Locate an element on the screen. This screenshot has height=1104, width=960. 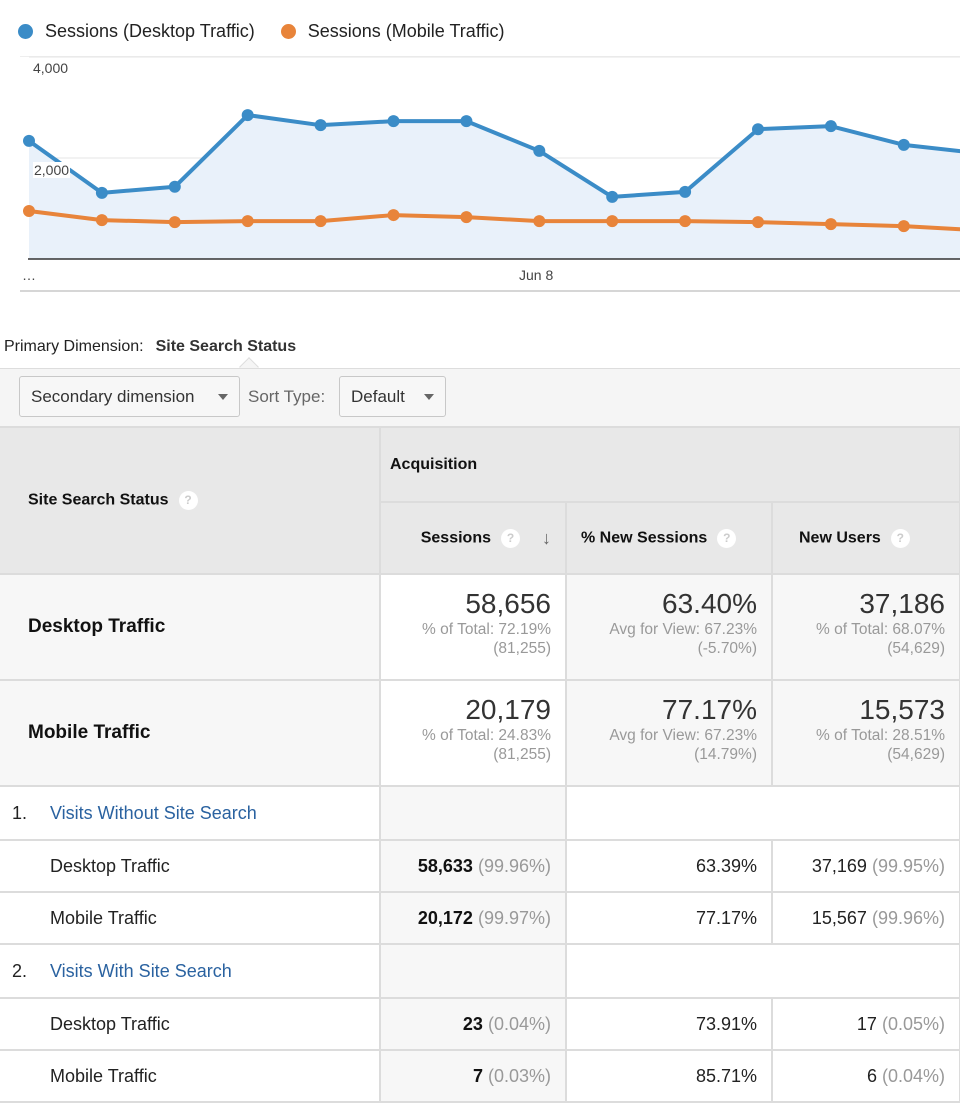
new-users-value: 37,169 is located at coordinates (839, 865).